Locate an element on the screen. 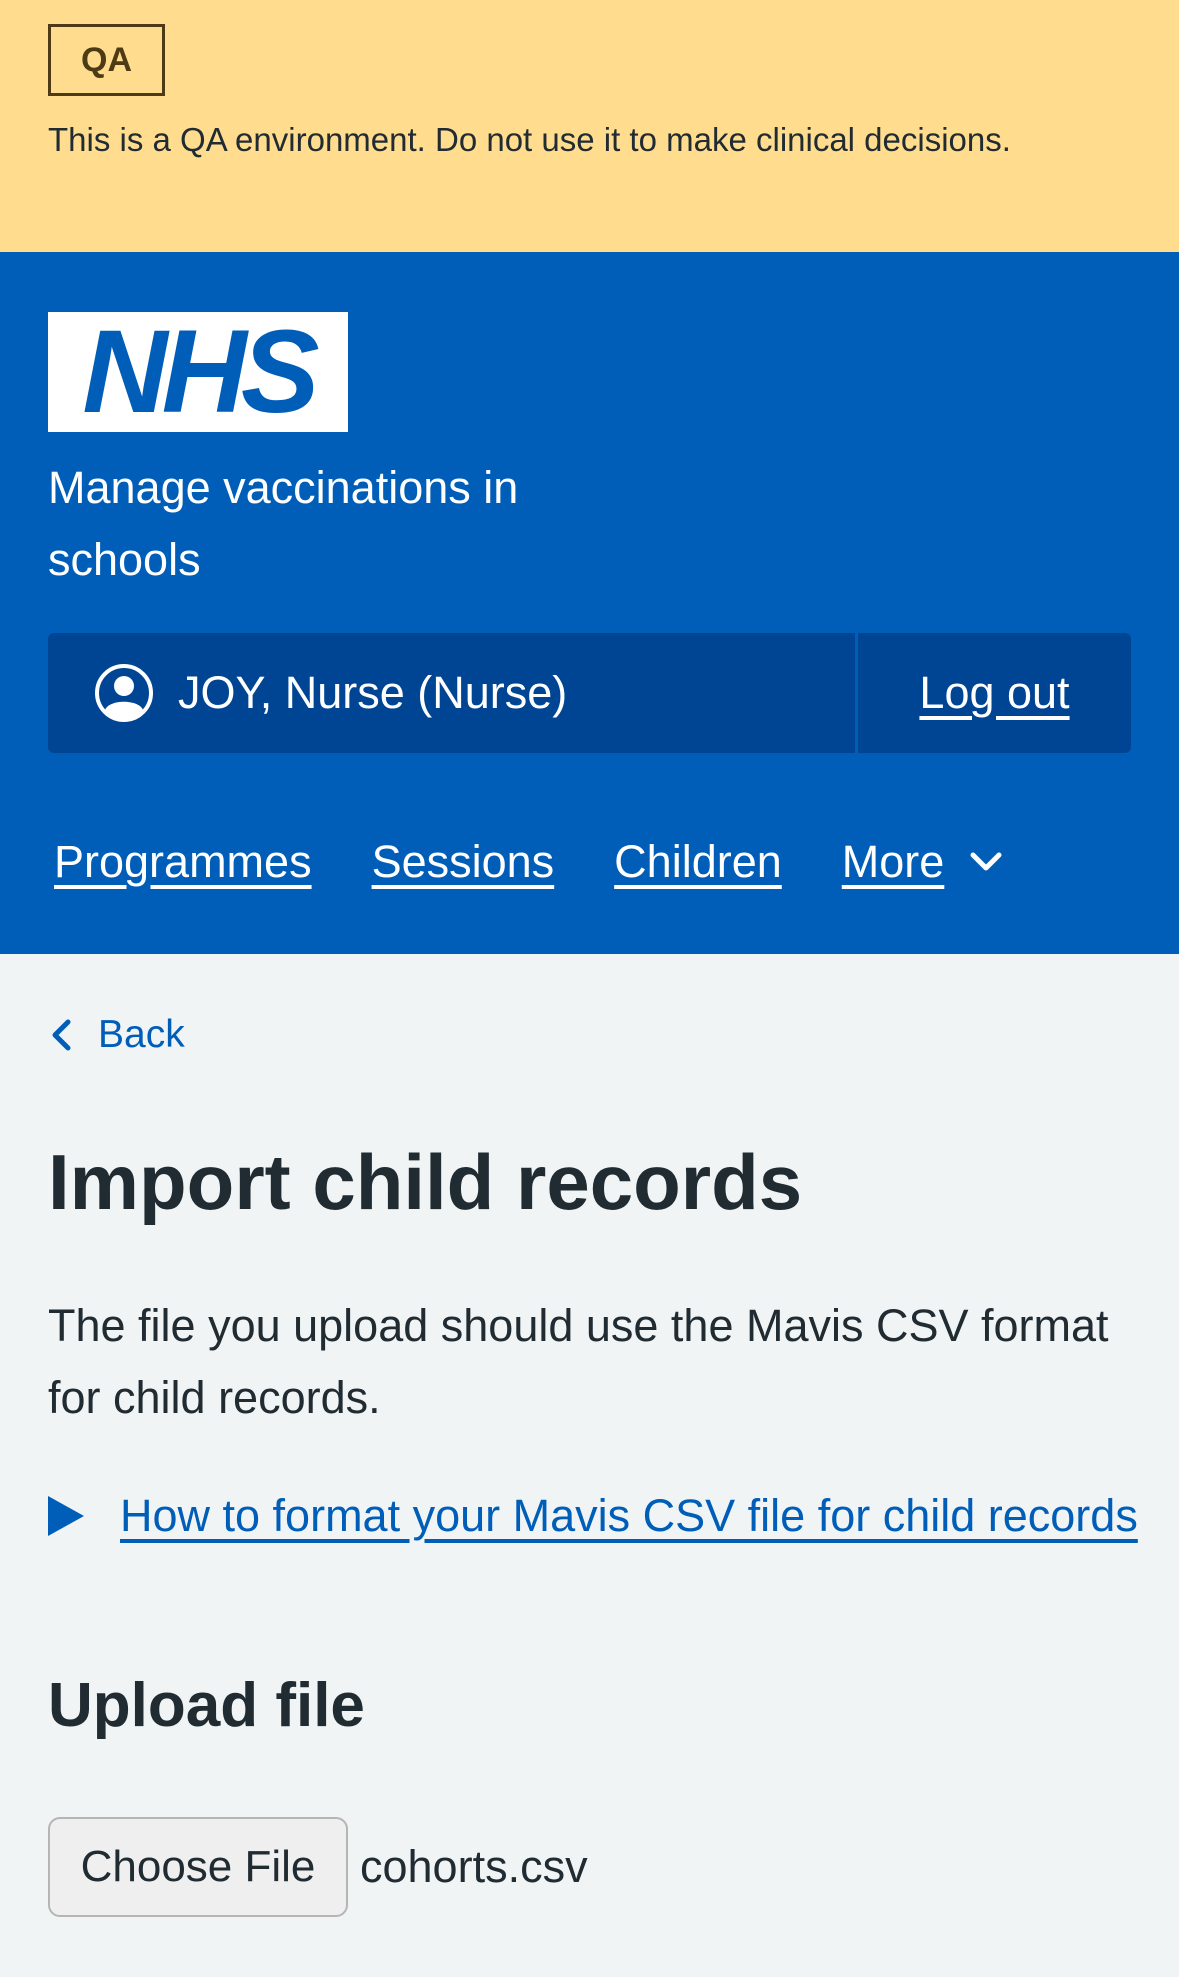 This screenshot has height=1977, width=1179. nav-more-label: More is located at coordinates (893, 861).